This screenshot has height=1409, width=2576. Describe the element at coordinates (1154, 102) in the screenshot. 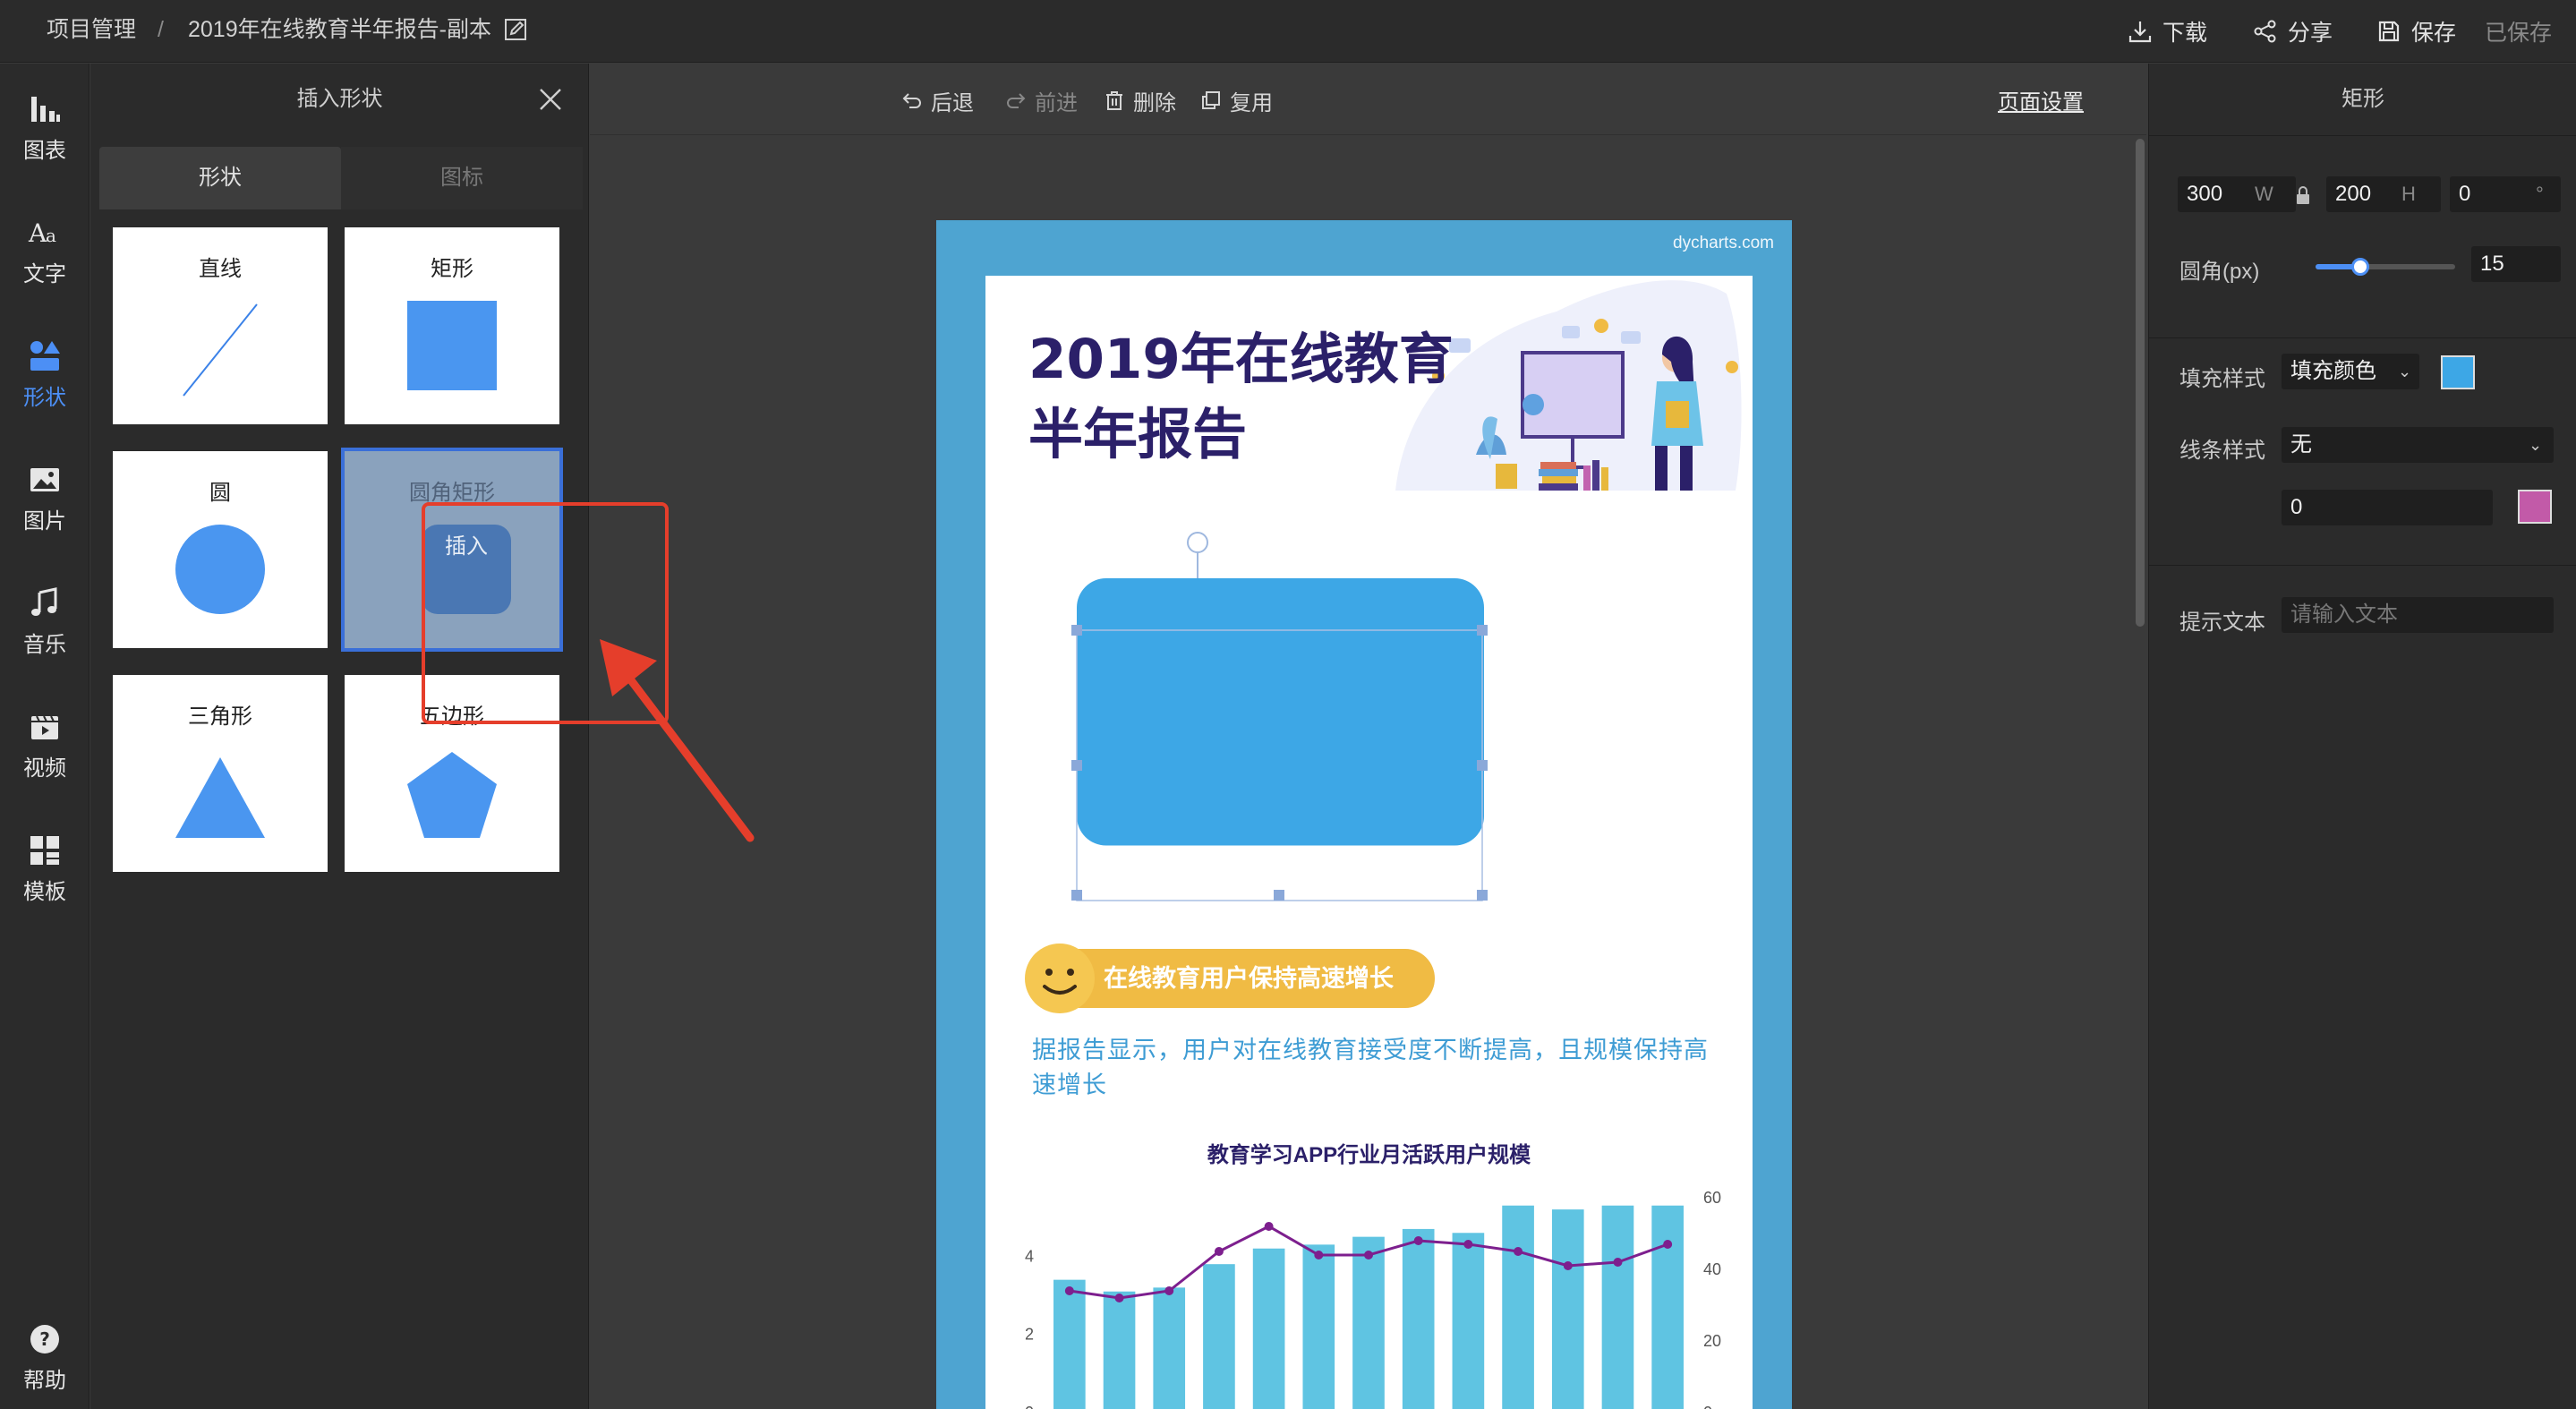

I see `delete-label: 删除` at that location.